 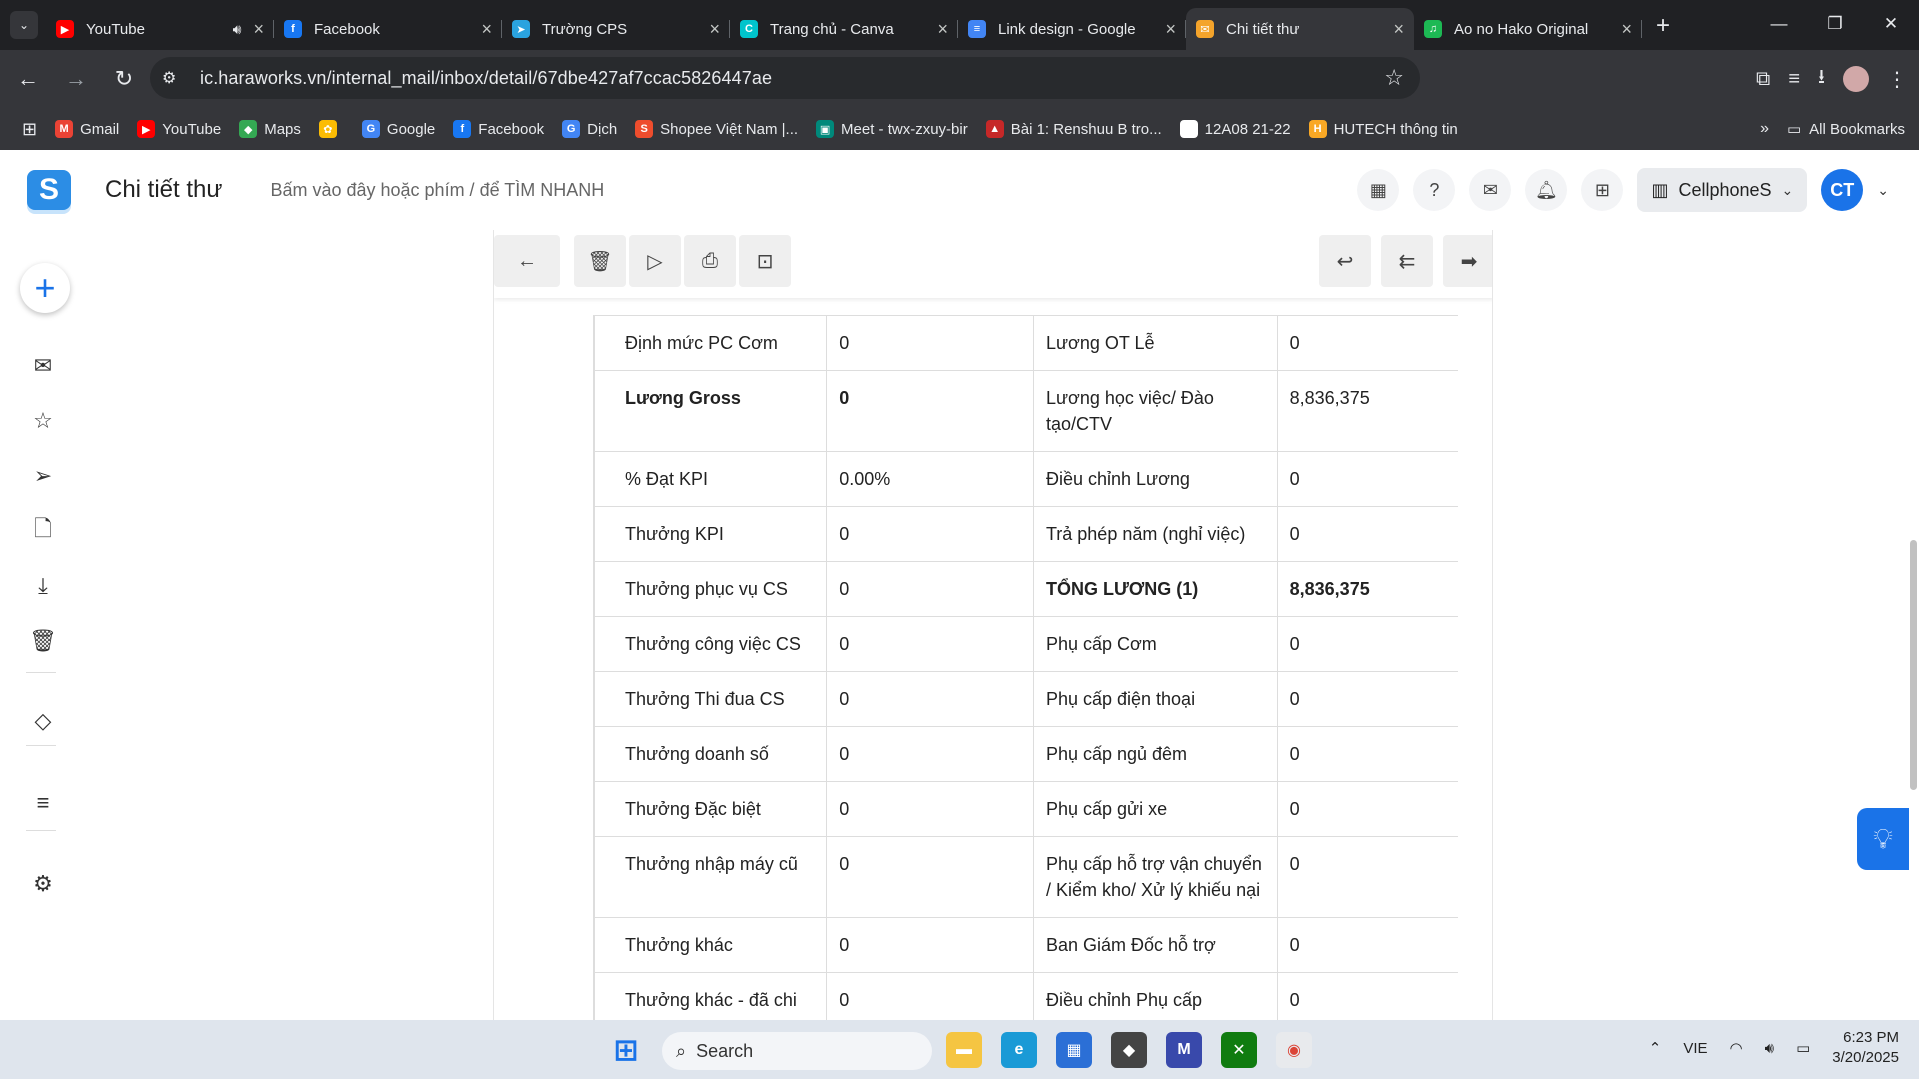 I want to click on calendar-icon: ▦, so click(x=1378, y=190).